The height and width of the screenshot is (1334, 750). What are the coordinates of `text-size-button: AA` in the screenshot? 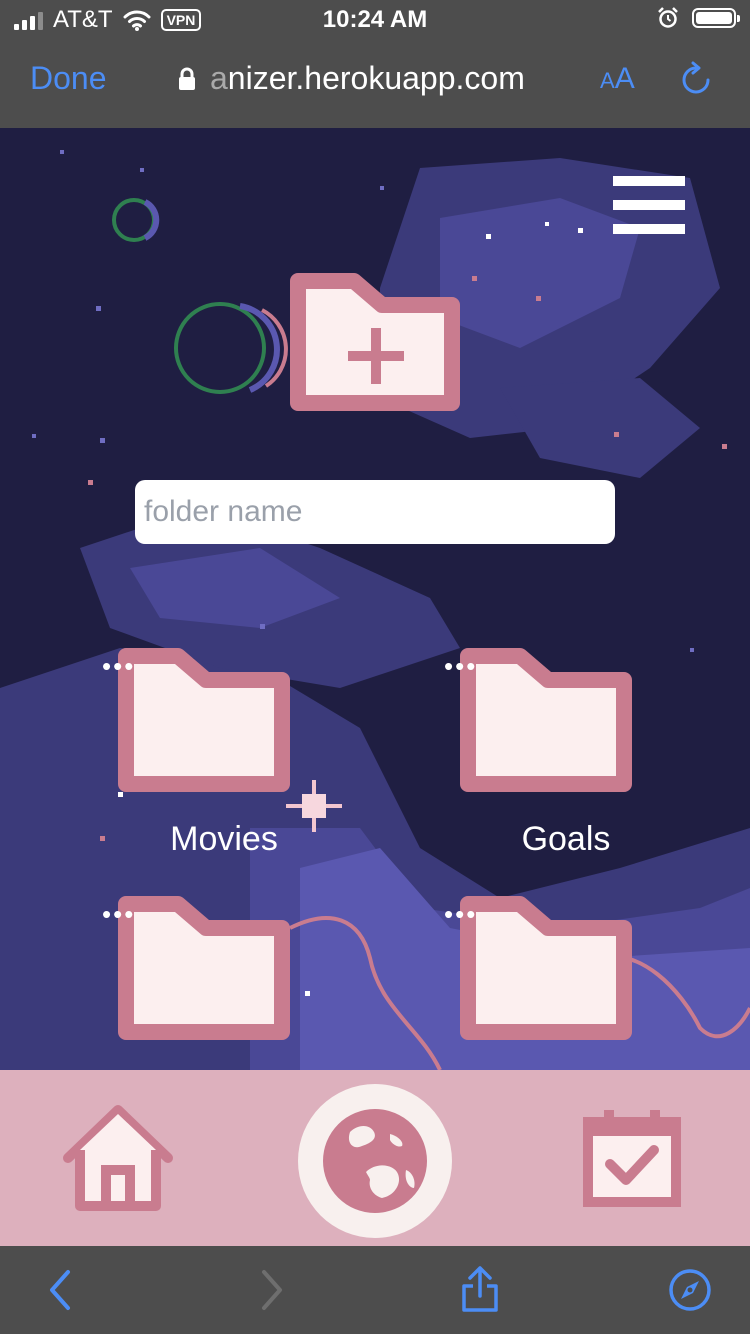 It's located at (617, 79).